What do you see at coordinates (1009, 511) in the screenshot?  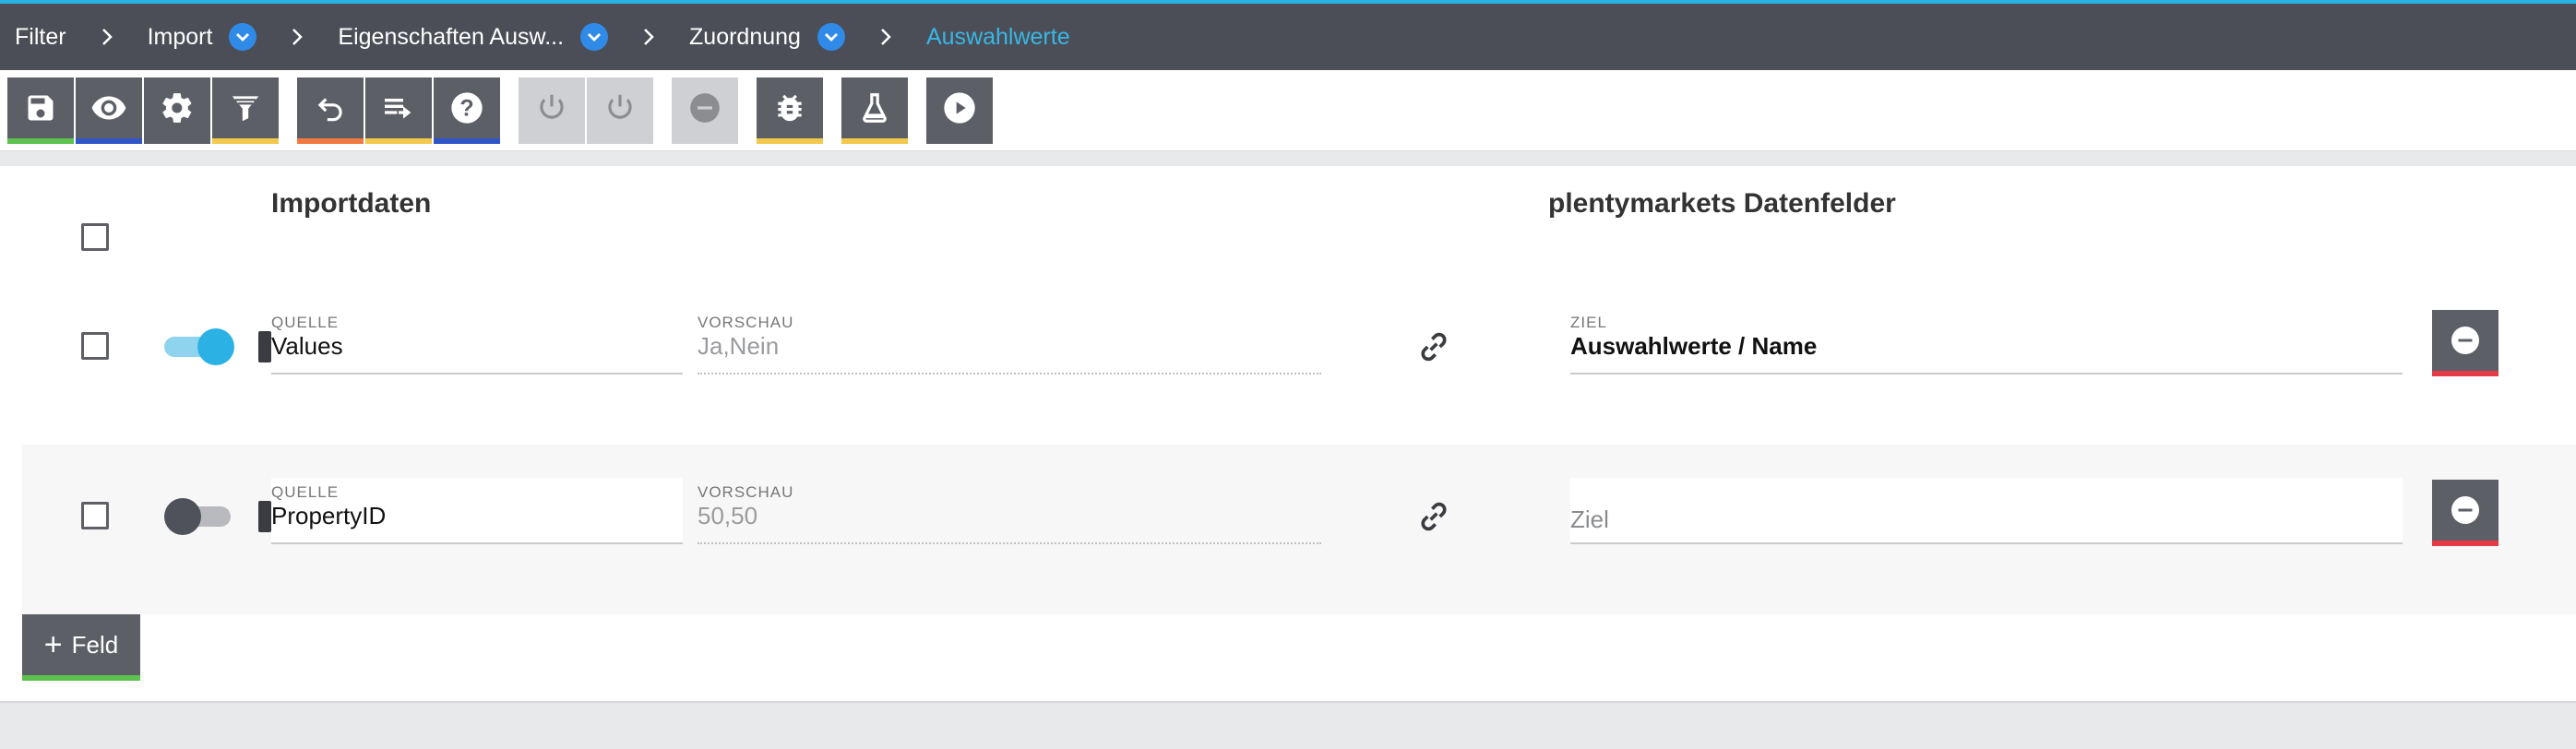 I see `preview-field: VORSCHAU 50,50` at bounding box center [1009, 511].